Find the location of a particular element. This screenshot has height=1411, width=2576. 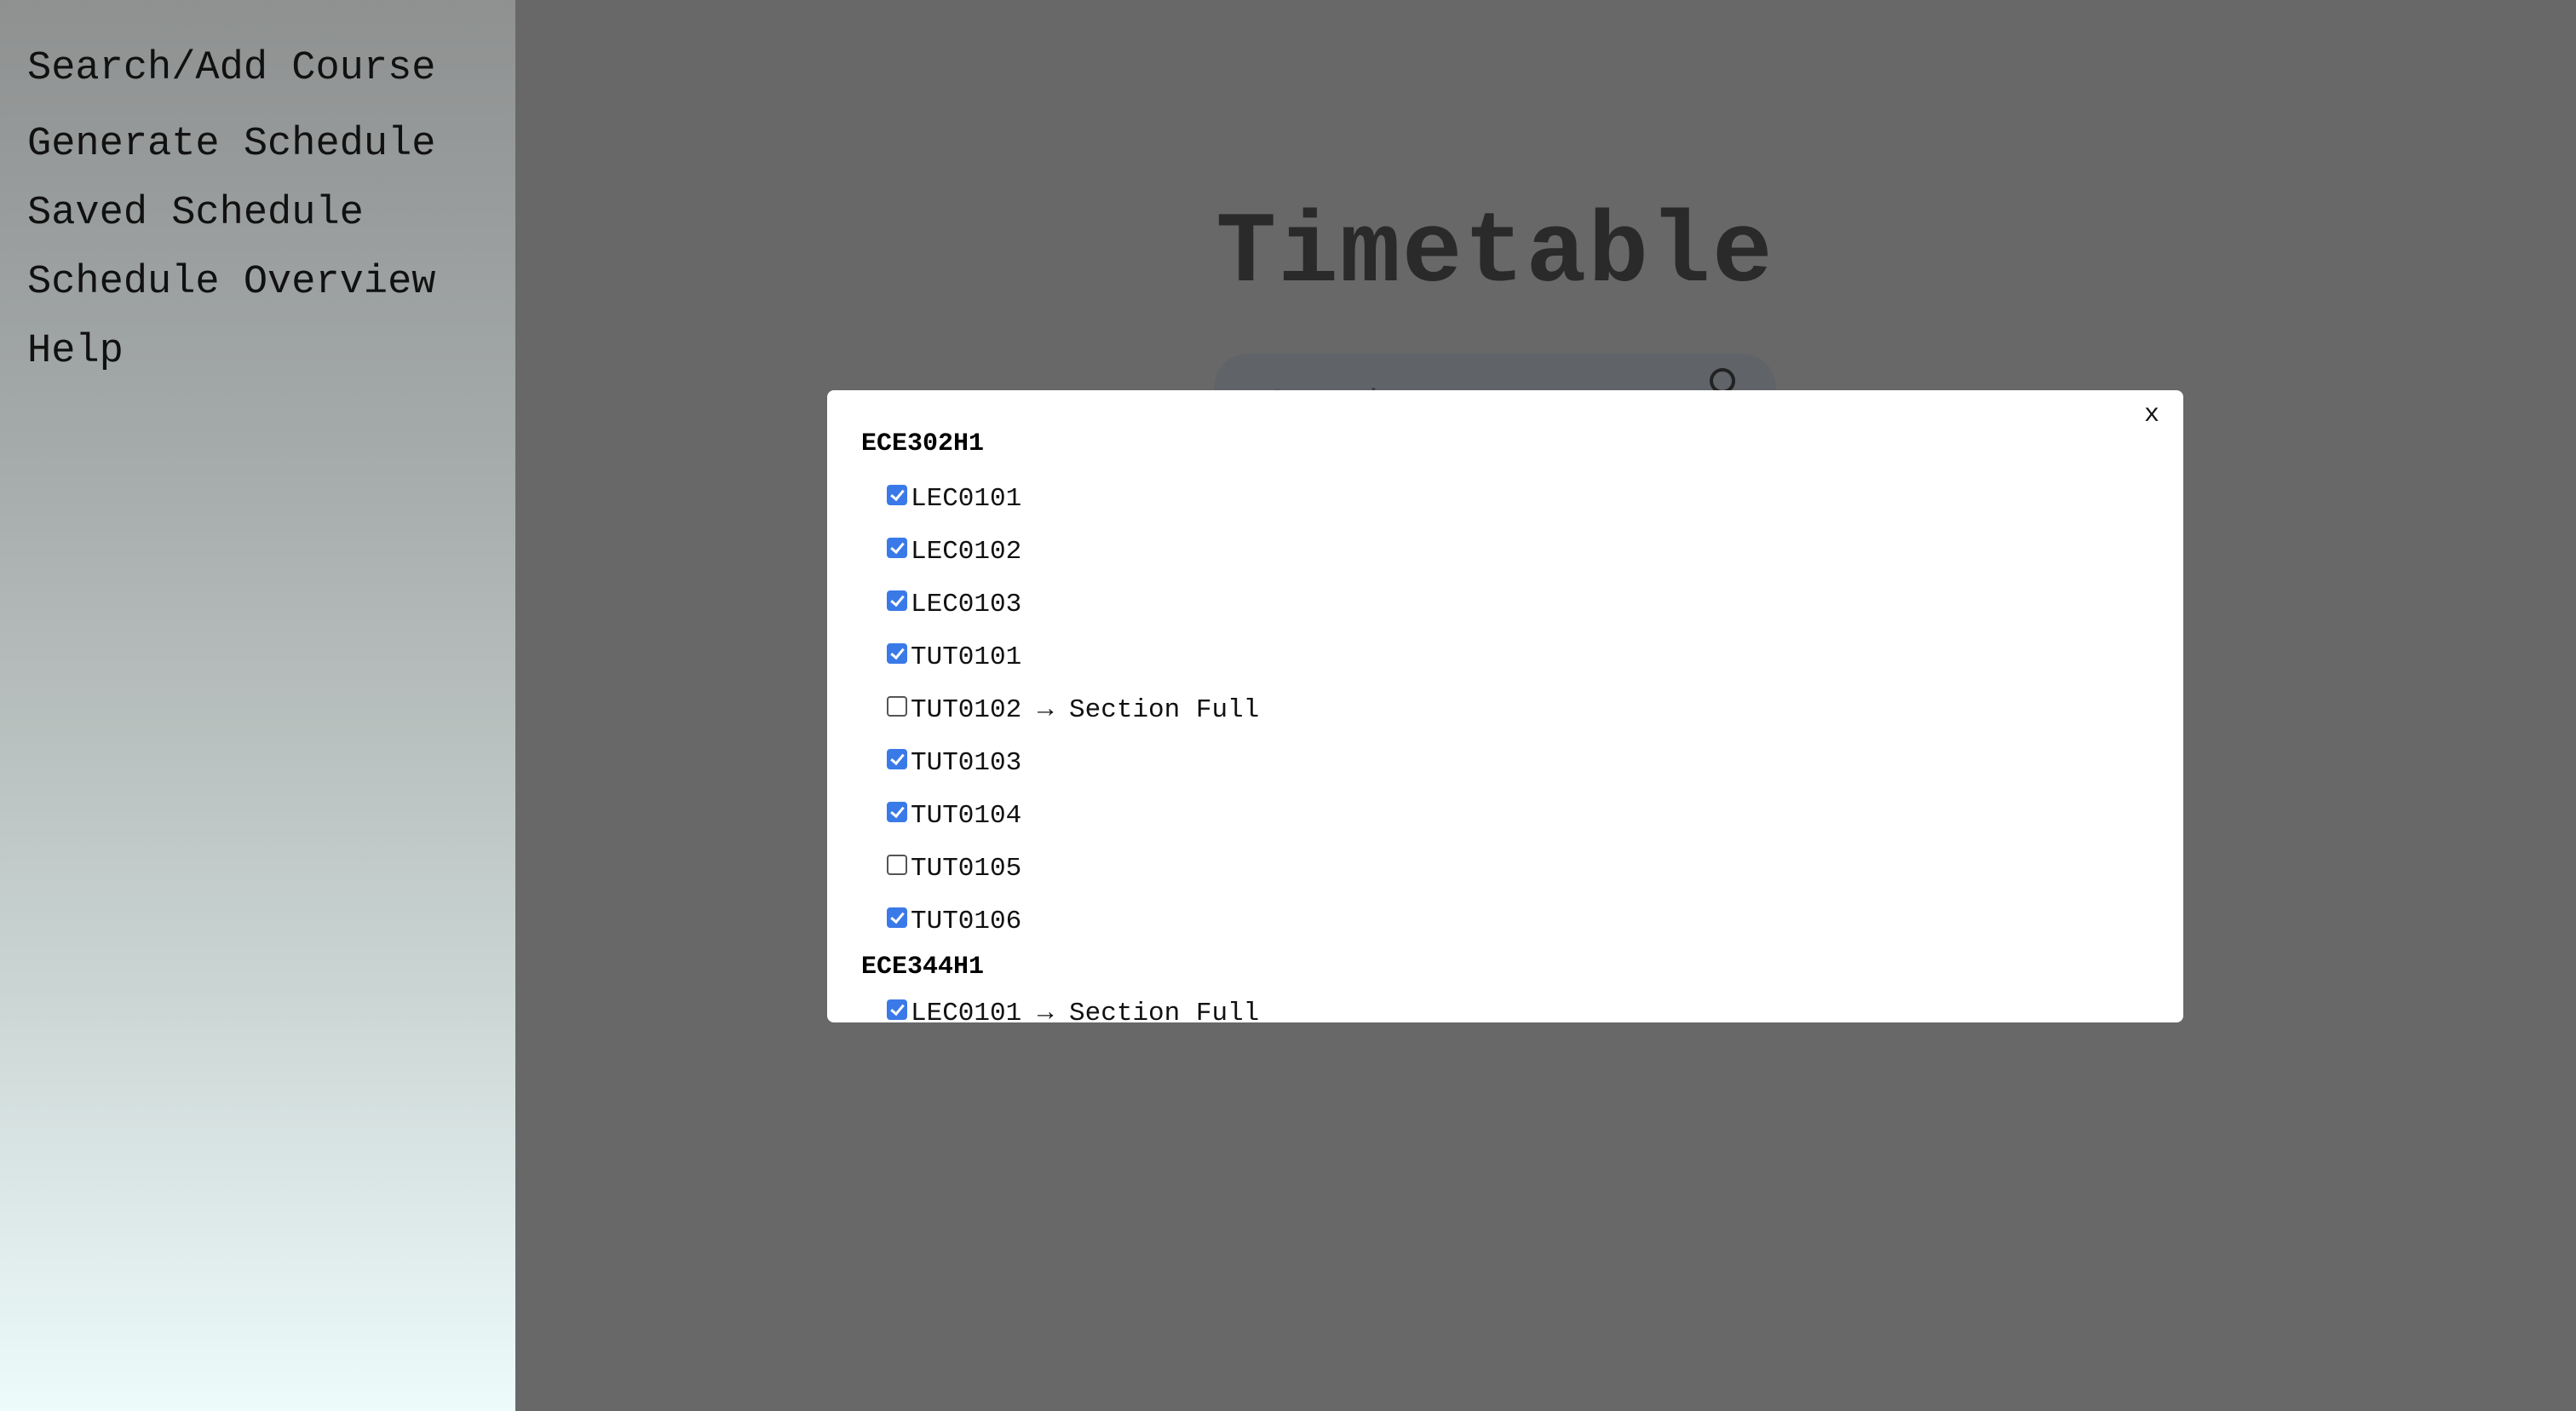

section-row: TUT0105 is located at coordinates (1518, 868).